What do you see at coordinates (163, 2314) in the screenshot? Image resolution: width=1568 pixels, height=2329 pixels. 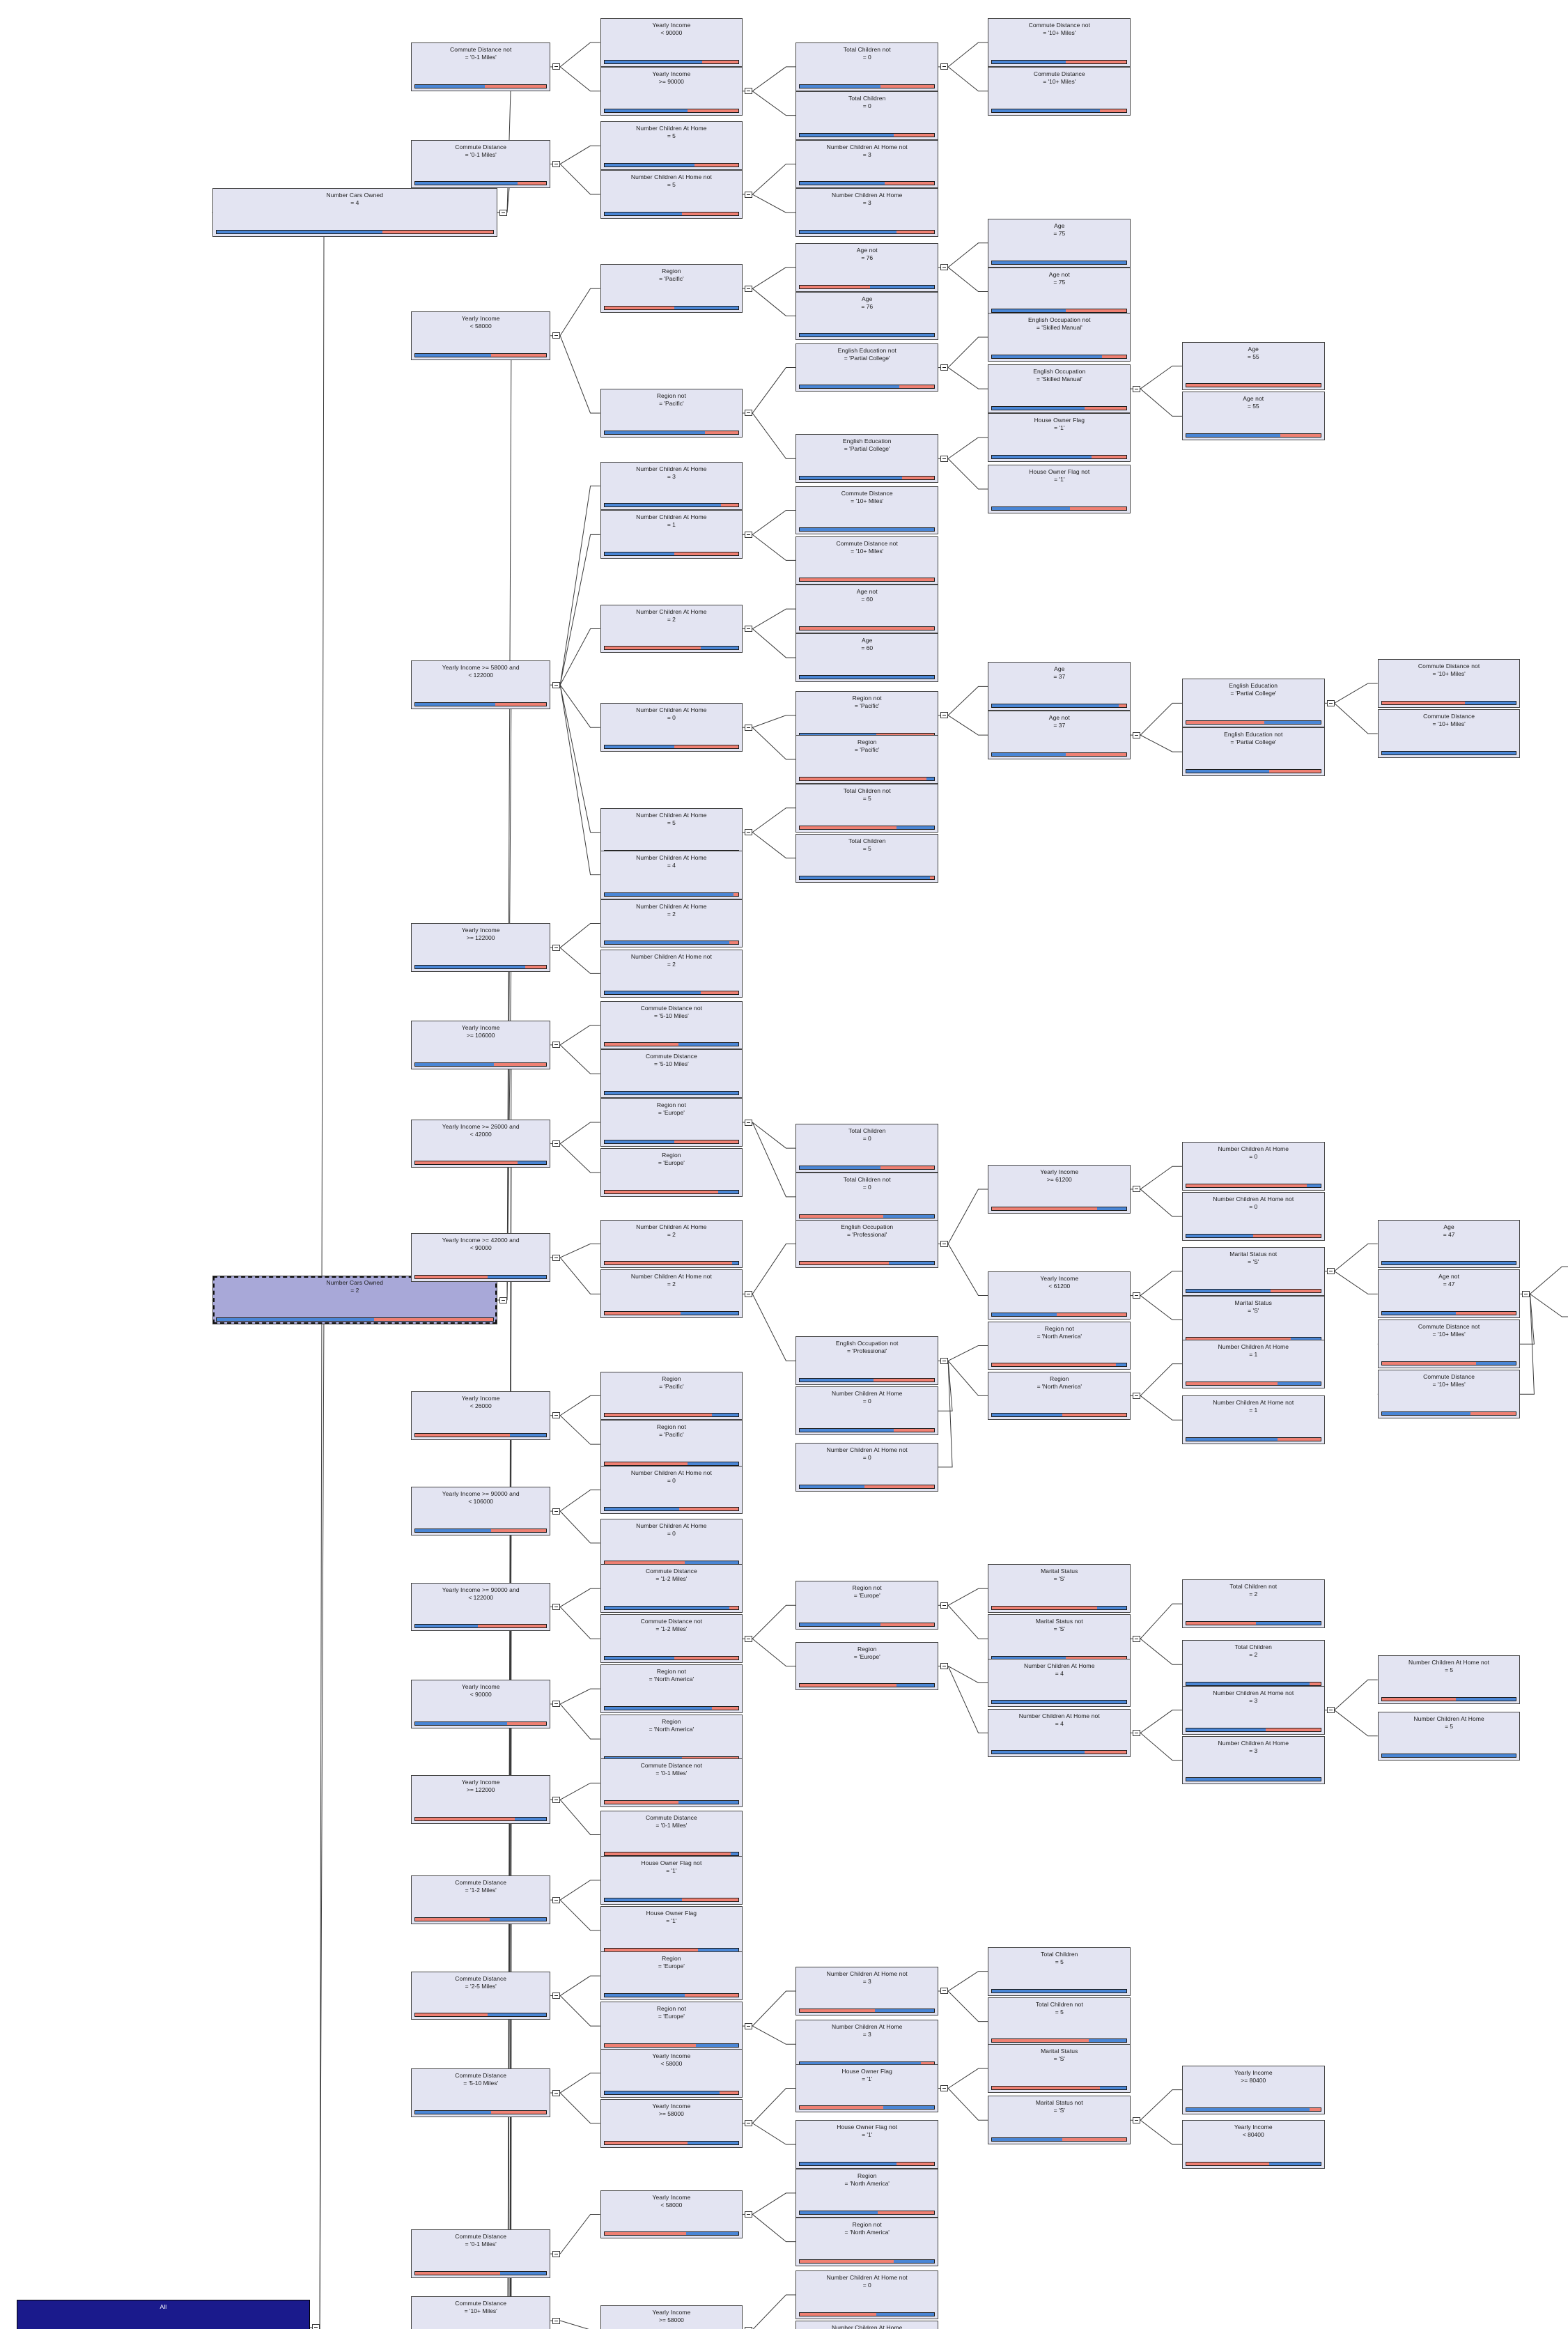 I see `tree-node-root: All` at bounding box center [163, 2314].